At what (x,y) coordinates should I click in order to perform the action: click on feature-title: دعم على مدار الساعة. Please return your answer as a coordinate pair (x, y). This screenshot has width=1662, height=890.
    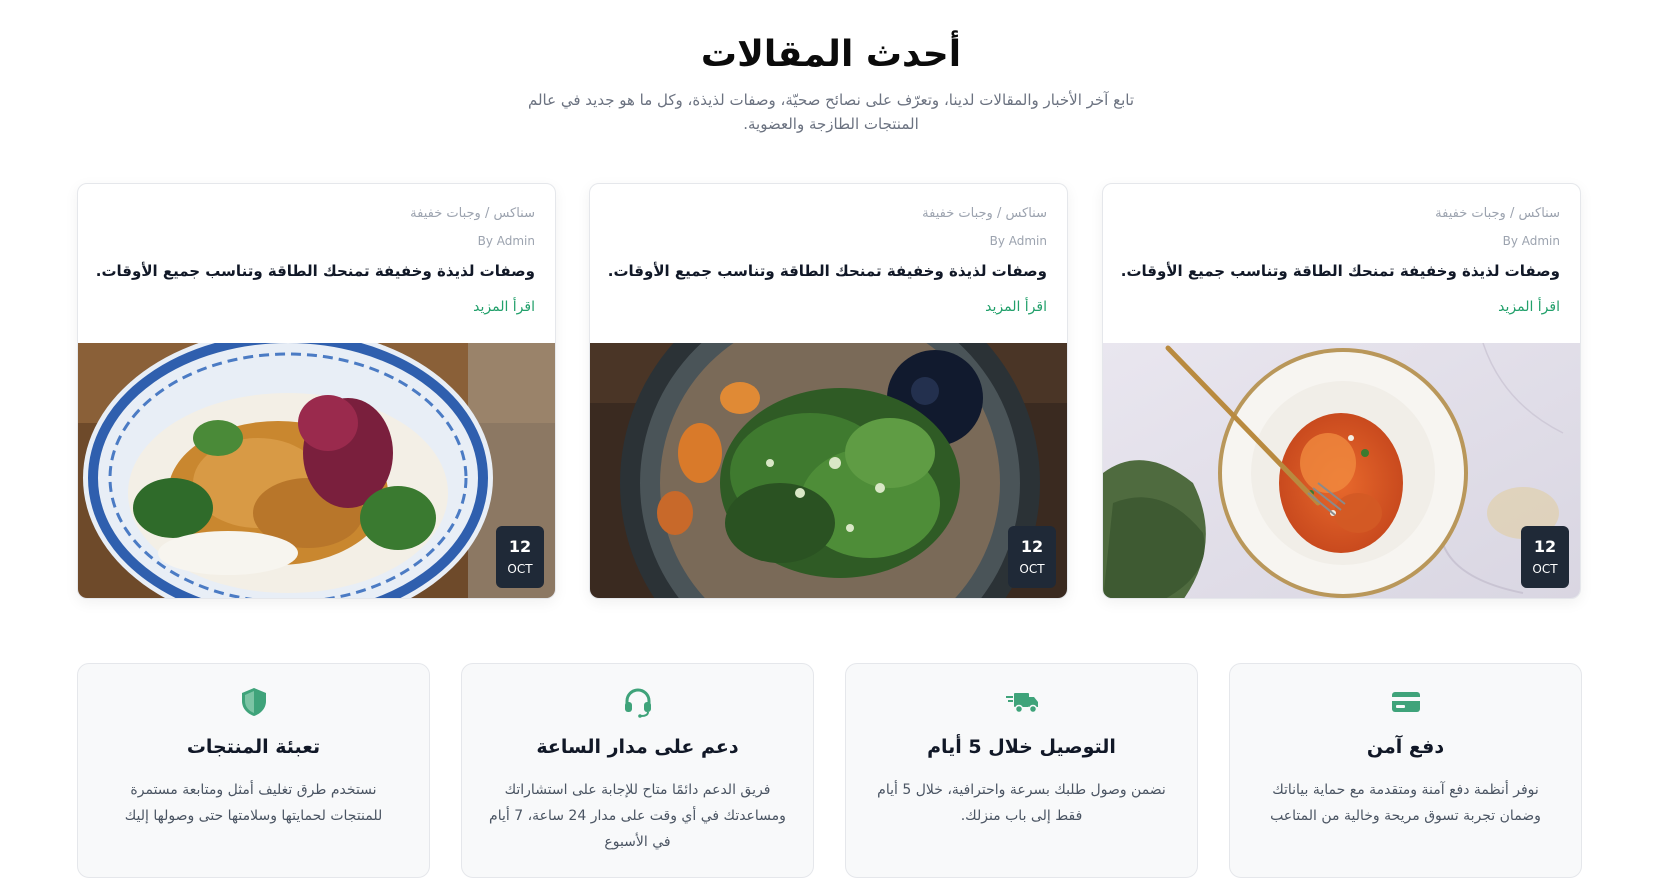
    Looking at the image, I should click on (637, 747).